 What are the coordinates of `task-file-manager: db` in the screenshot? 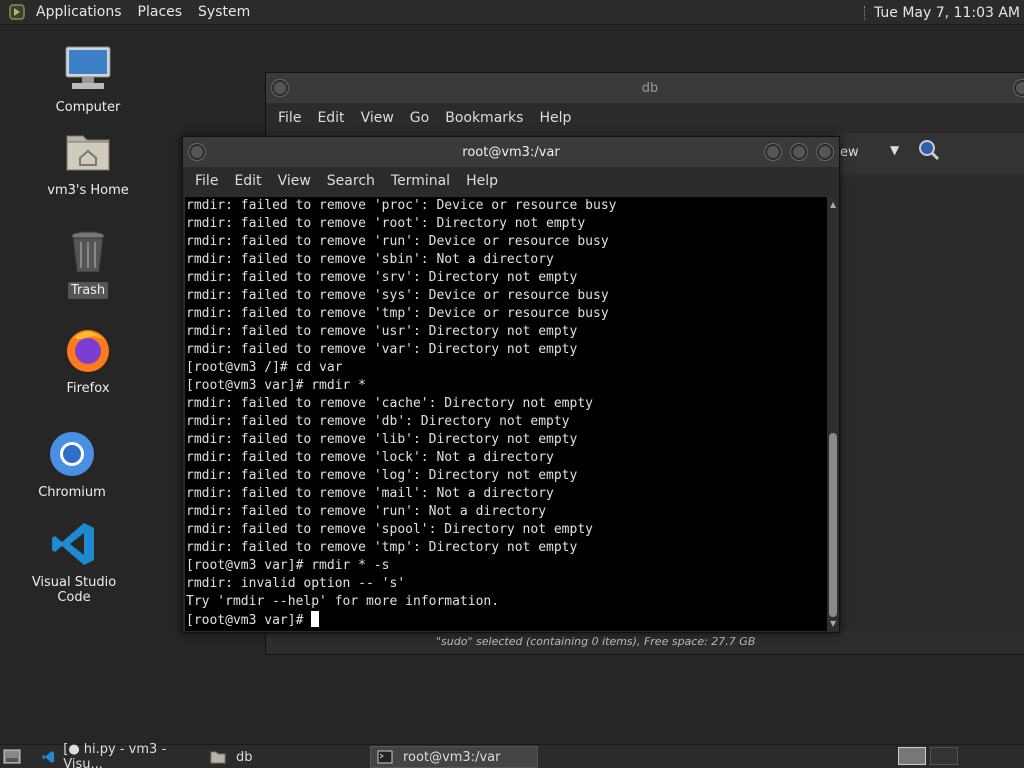 It's located at (286, 757).